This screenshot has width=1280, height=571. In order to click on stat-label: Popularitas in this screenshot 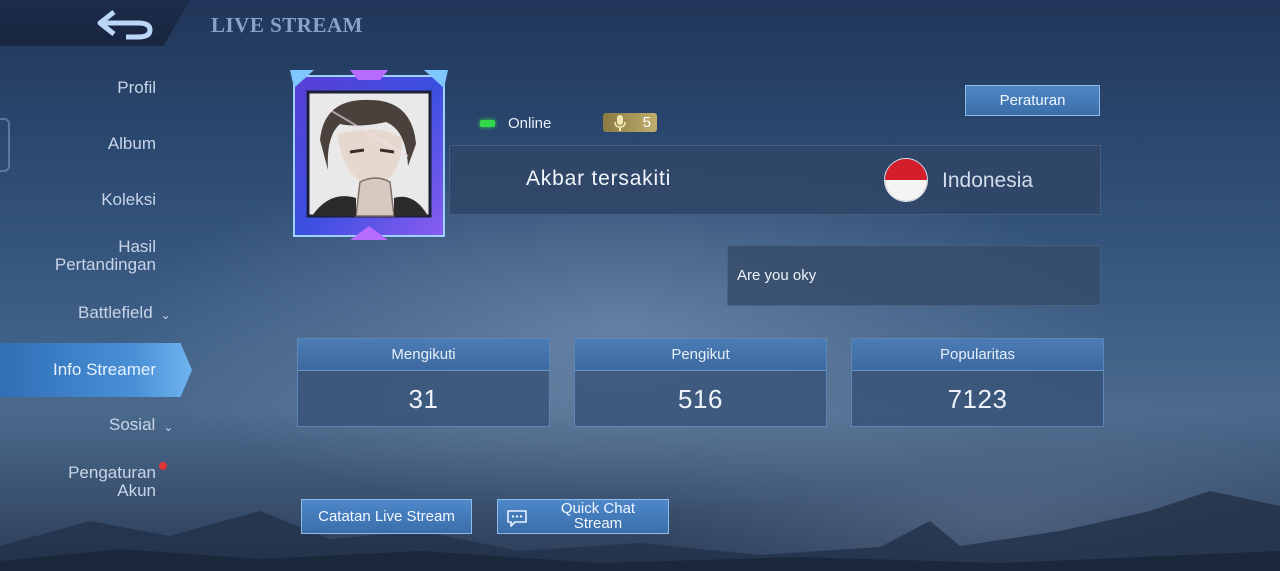, I will do `click(977, 355)`.